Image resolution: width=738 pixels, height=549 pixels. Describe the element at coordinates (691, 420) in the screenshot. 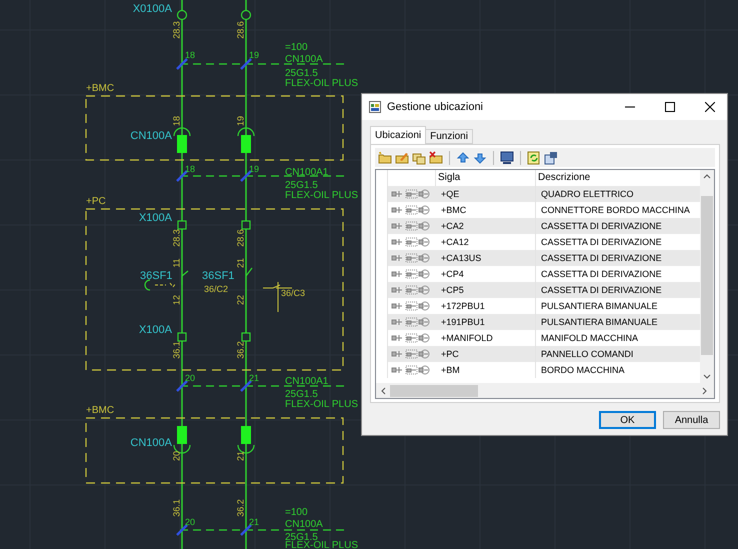

I see `cancel-button: Annulla` at that location.